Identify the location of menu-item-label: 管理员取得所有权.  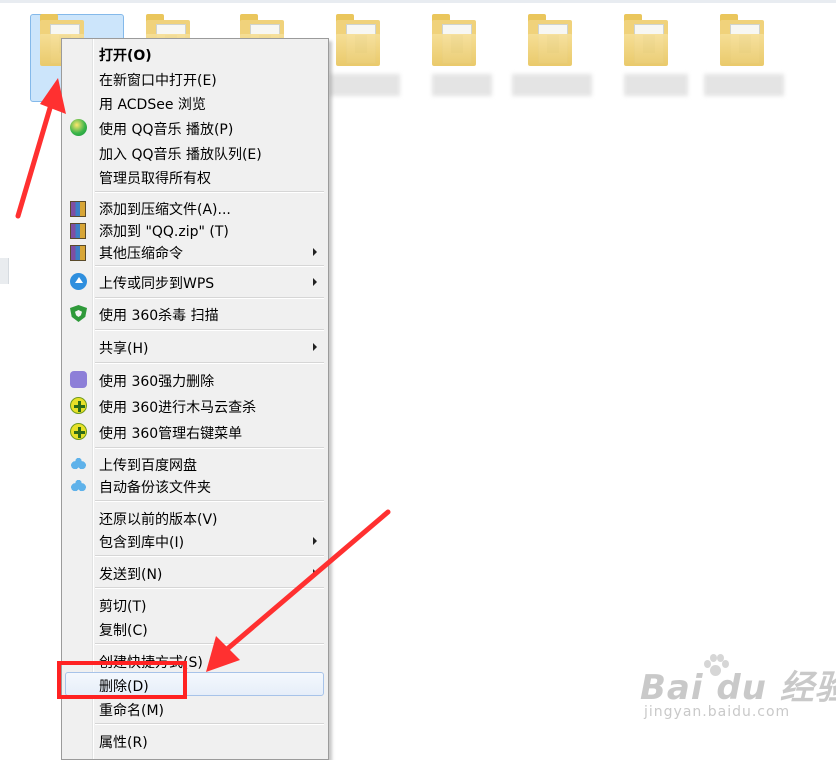
(155, 179).